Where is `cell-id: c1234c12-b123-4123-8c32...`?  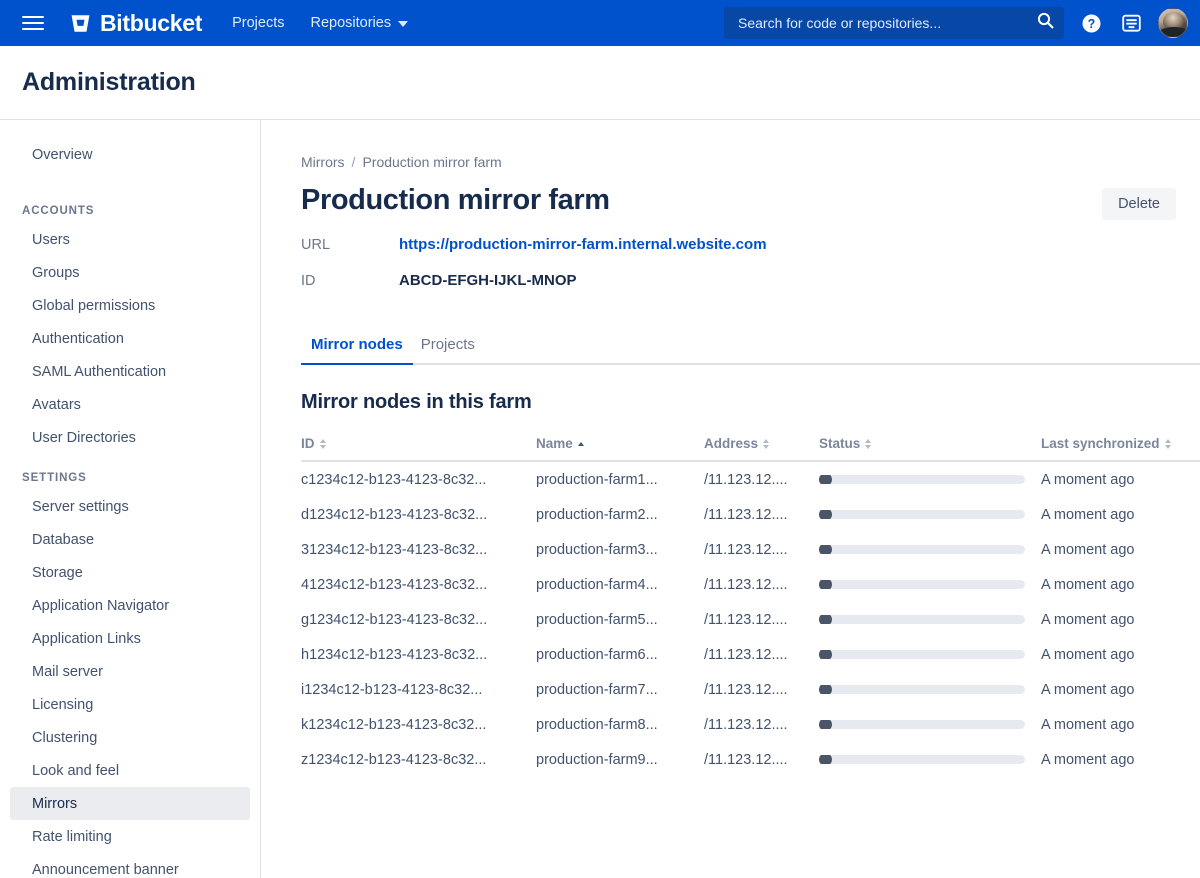 cell-id: c1234c12-b123-4123-8c32... is located at coordinates (394, 479).